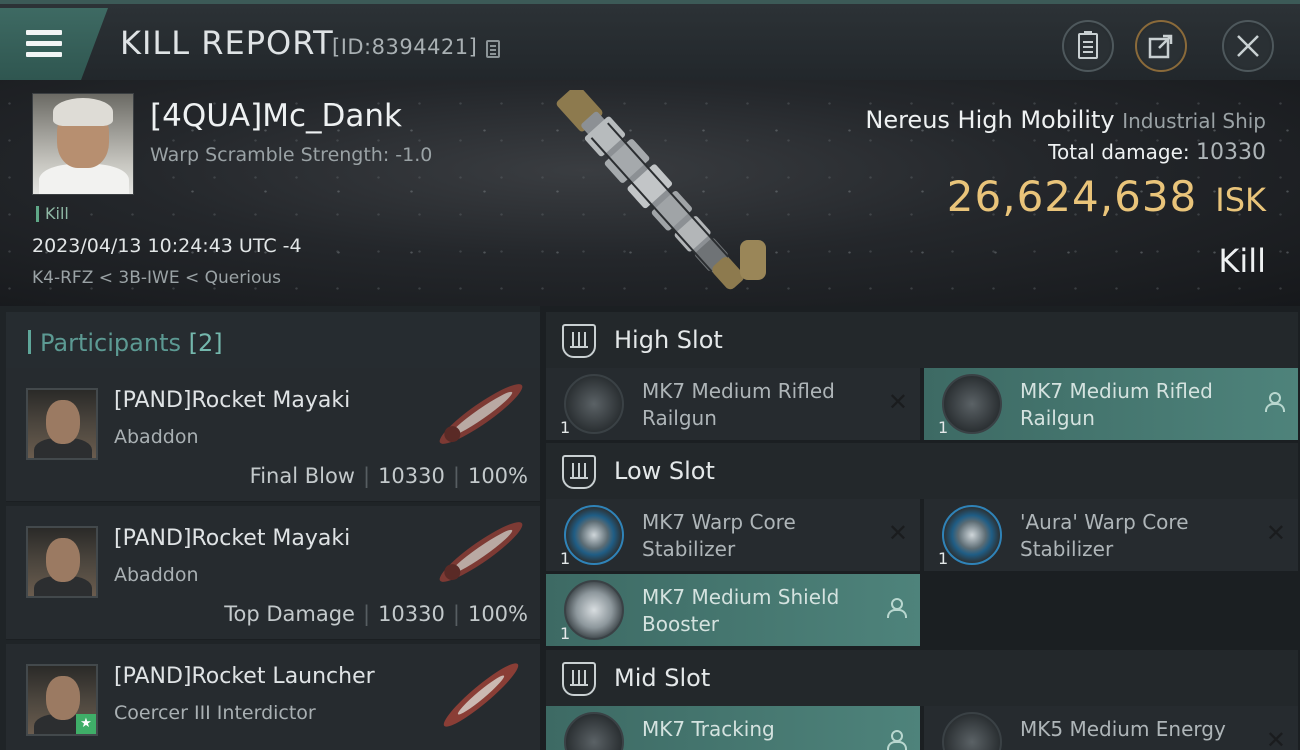  What do you see at coordinates (276, 116) in the screenshot?
I see `victim-pilot-name: [4QUA]Mc_Dank` at bounding box center [276, 116].